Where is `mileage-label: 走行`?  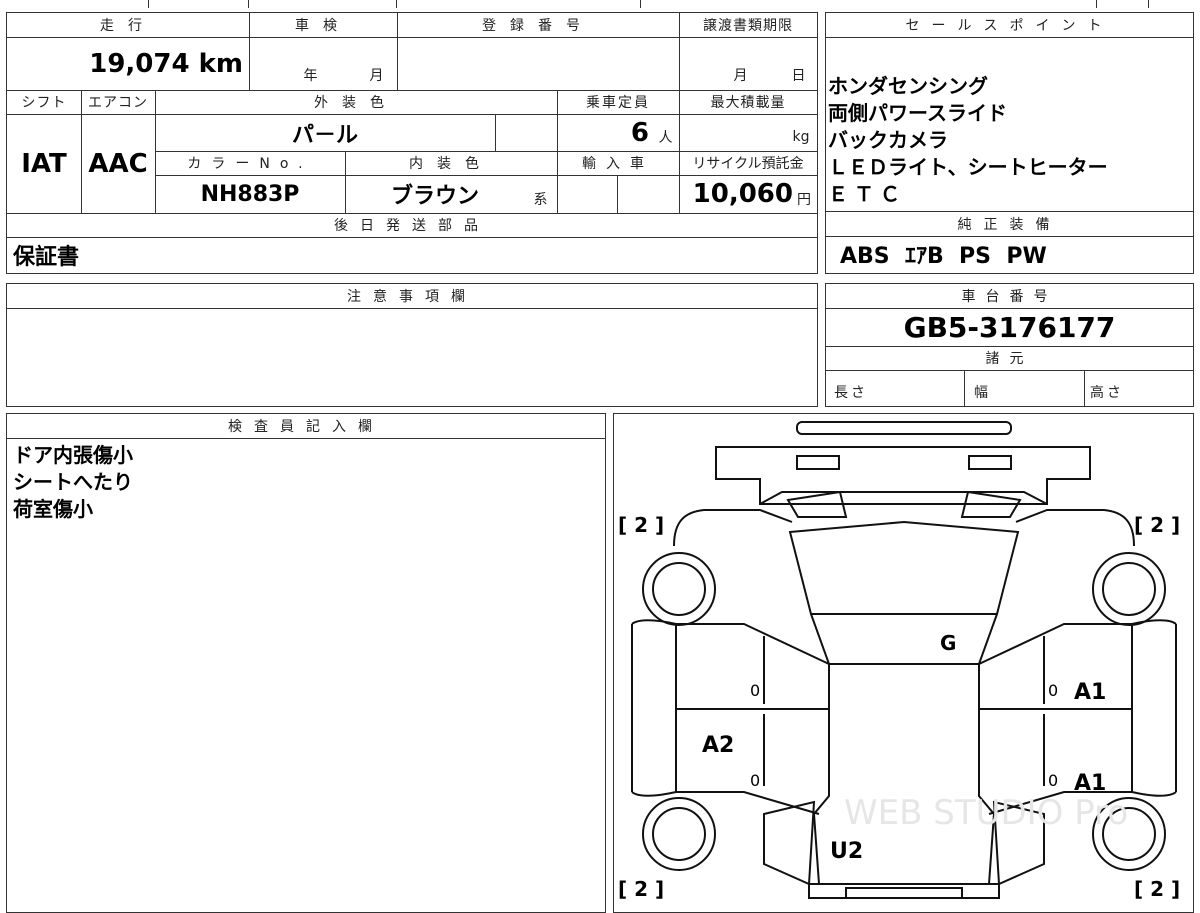 mileage-label: 走行 is located at coordinates (128, 26).